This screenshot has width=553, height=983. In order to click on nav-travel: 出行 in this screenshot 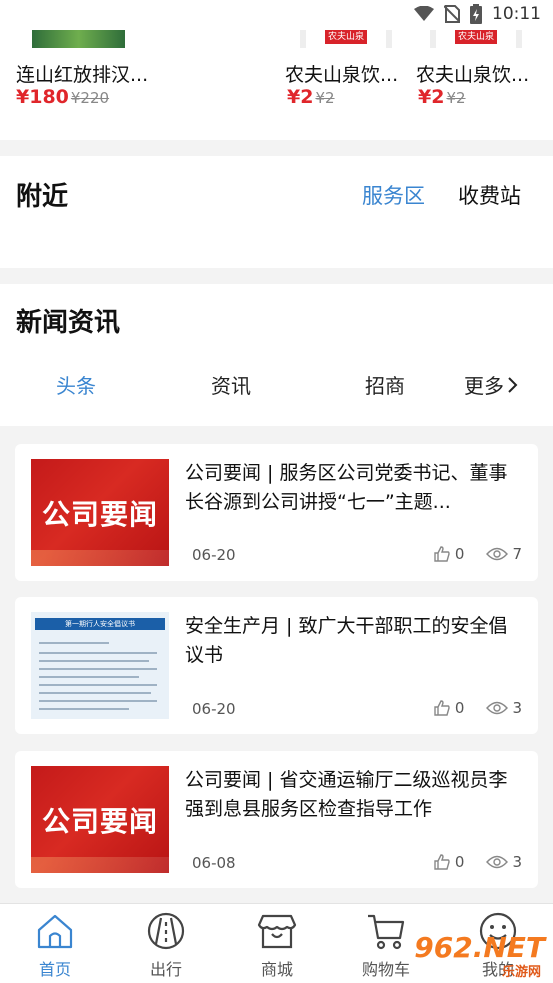, I will do `click(166, 946)`.